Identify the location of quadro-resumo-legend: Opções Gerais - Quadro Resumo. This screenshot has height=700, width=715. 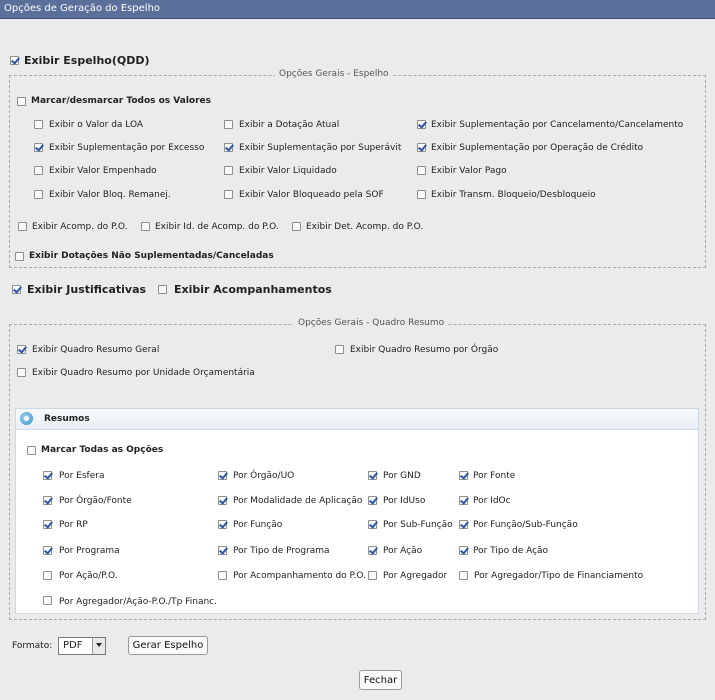
(371, 323).